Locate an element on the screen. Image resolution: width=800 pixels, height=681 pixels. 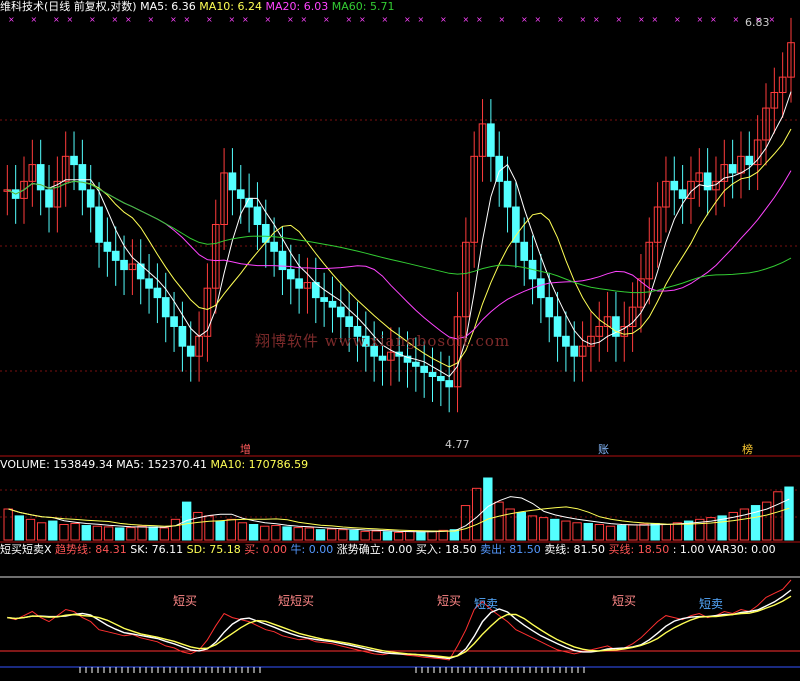
top-mark-22: × is located at coordinates (443, 19).